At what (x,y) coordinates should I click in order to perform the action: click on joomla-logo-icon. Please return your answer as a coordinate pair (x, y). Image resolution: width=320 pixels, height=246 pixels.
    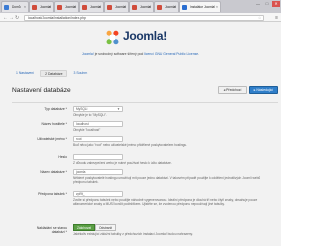
    Looking at the image, I should click on (112, 37).